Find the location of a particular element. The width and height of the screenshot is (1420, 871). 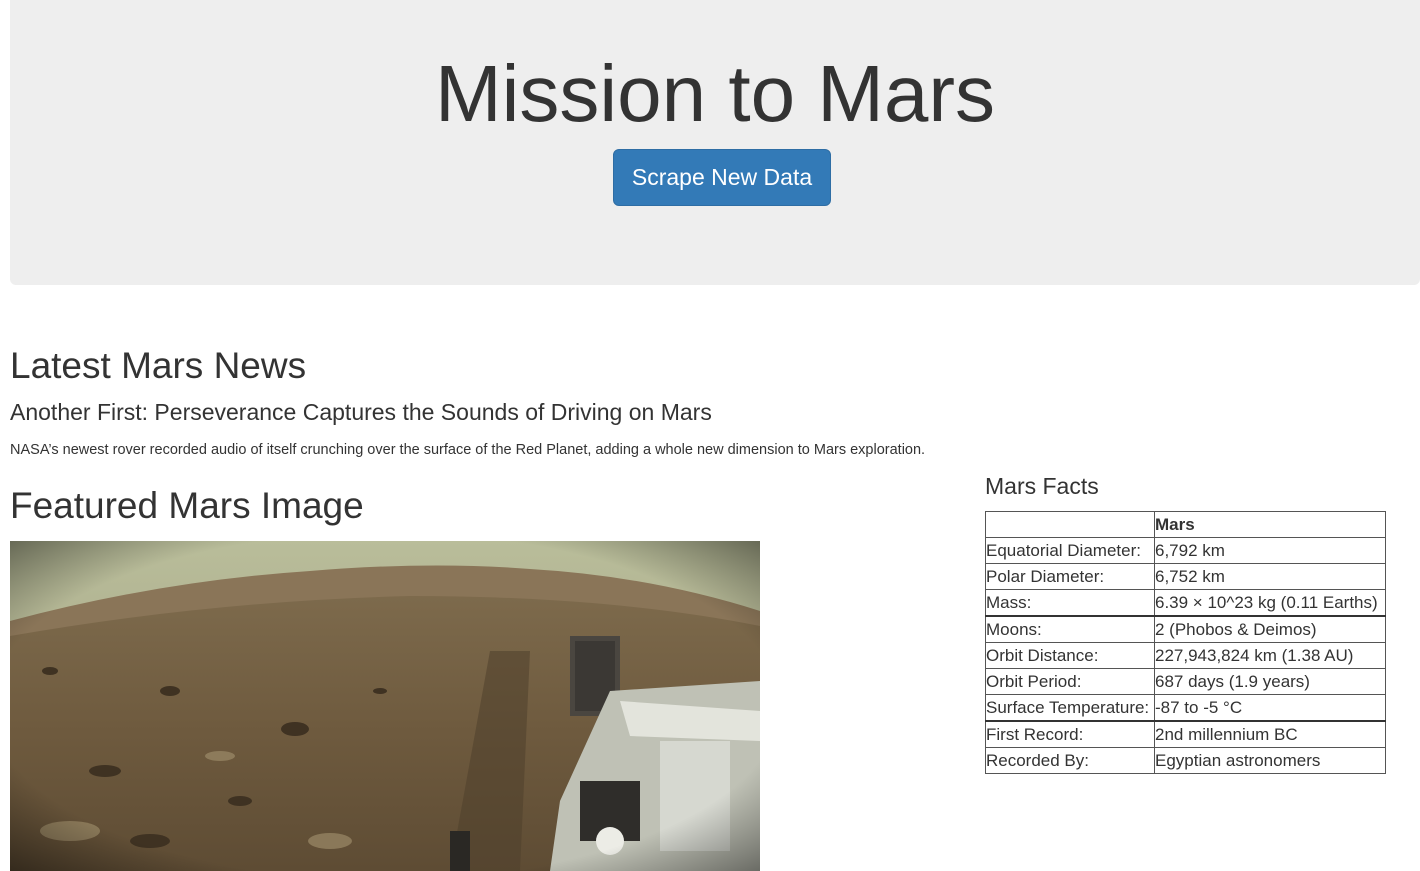

table-row: Polar Diameter: 6,752 km is located at coordinates (1185, 576).